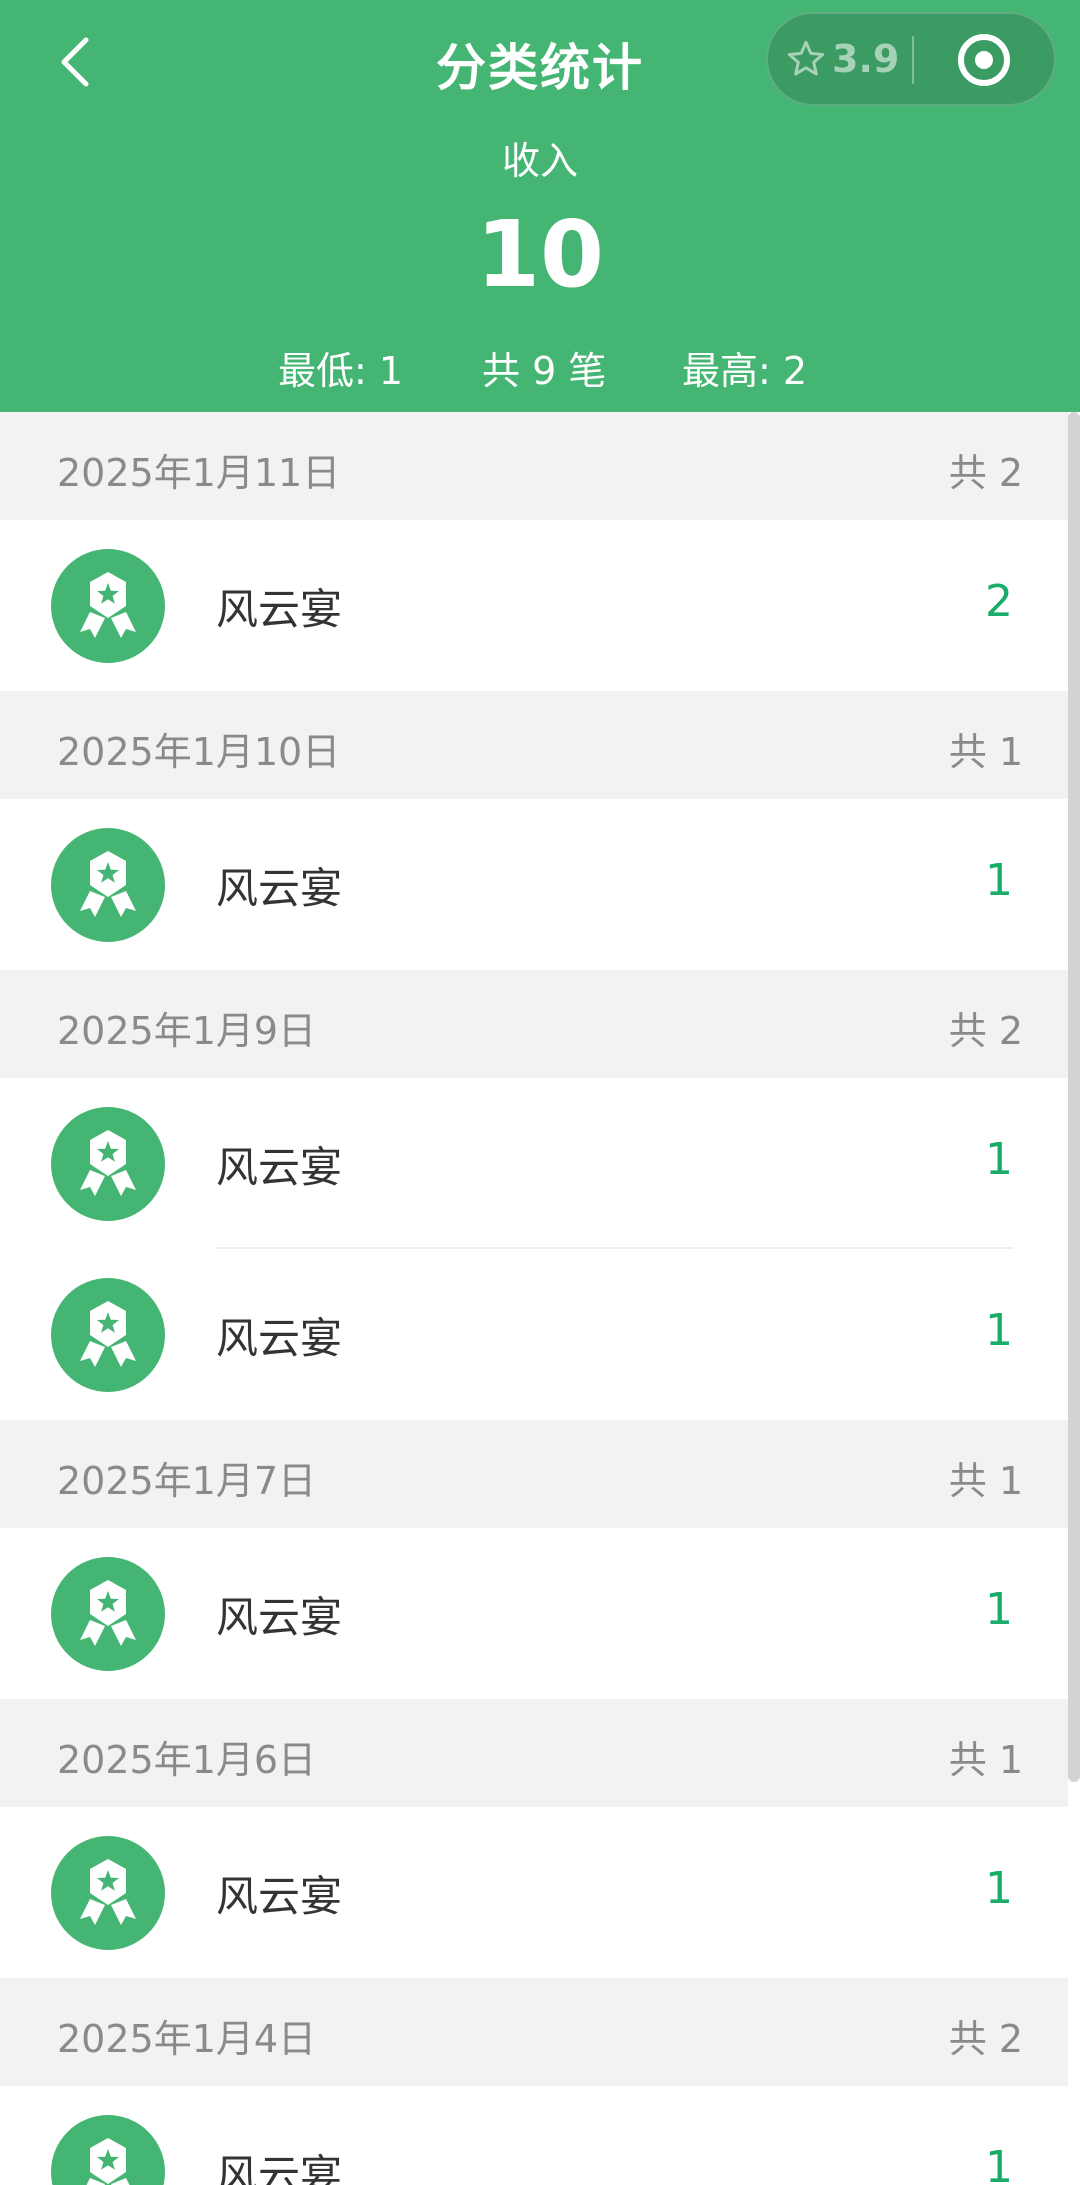 This screenshot has width=1080, height=2185. I want to click on rating-button: 3.9, so click(842, 59).